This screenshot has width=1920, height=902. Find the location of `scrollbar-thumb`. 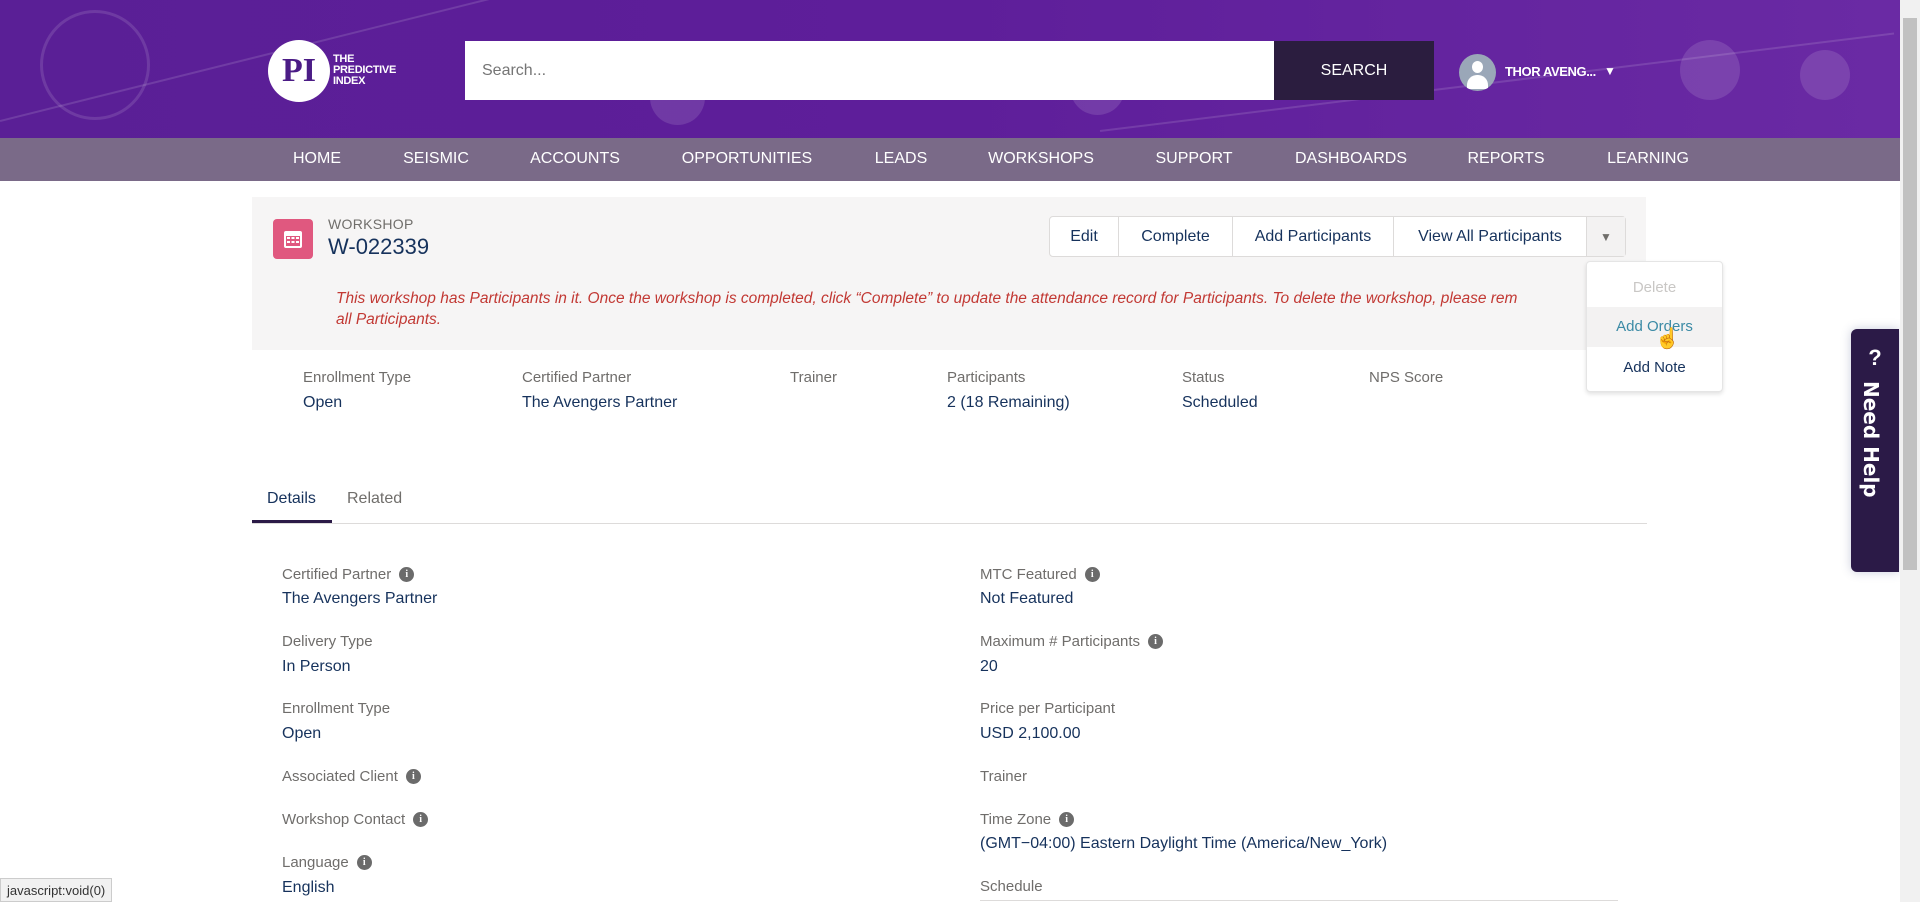

scrollbar-thumb is located at coordinates (1910, 294).